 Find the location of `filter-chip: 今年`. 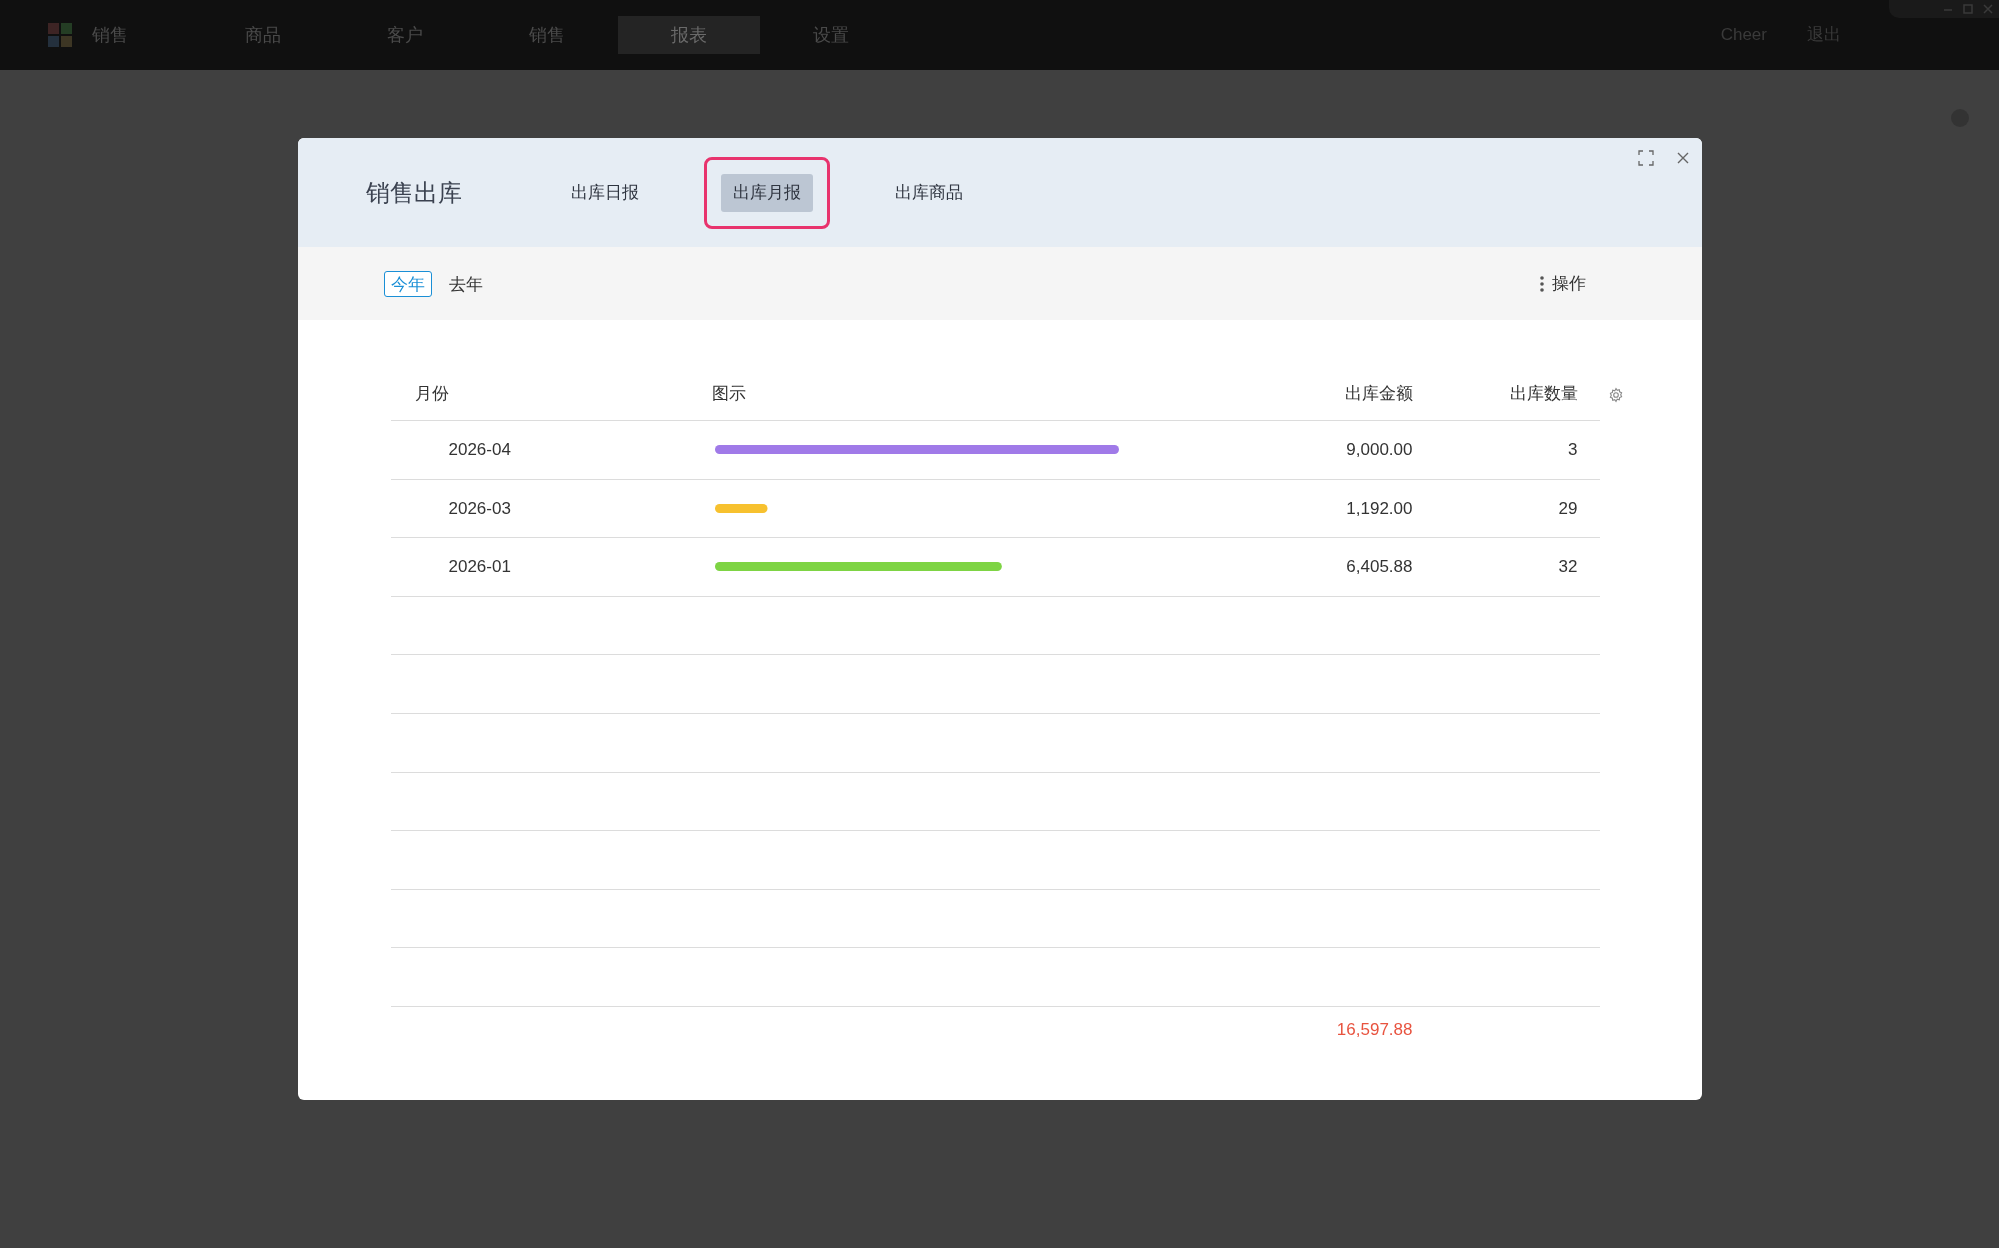

filter-chip: 今年 is located at coordinates (407, 283).